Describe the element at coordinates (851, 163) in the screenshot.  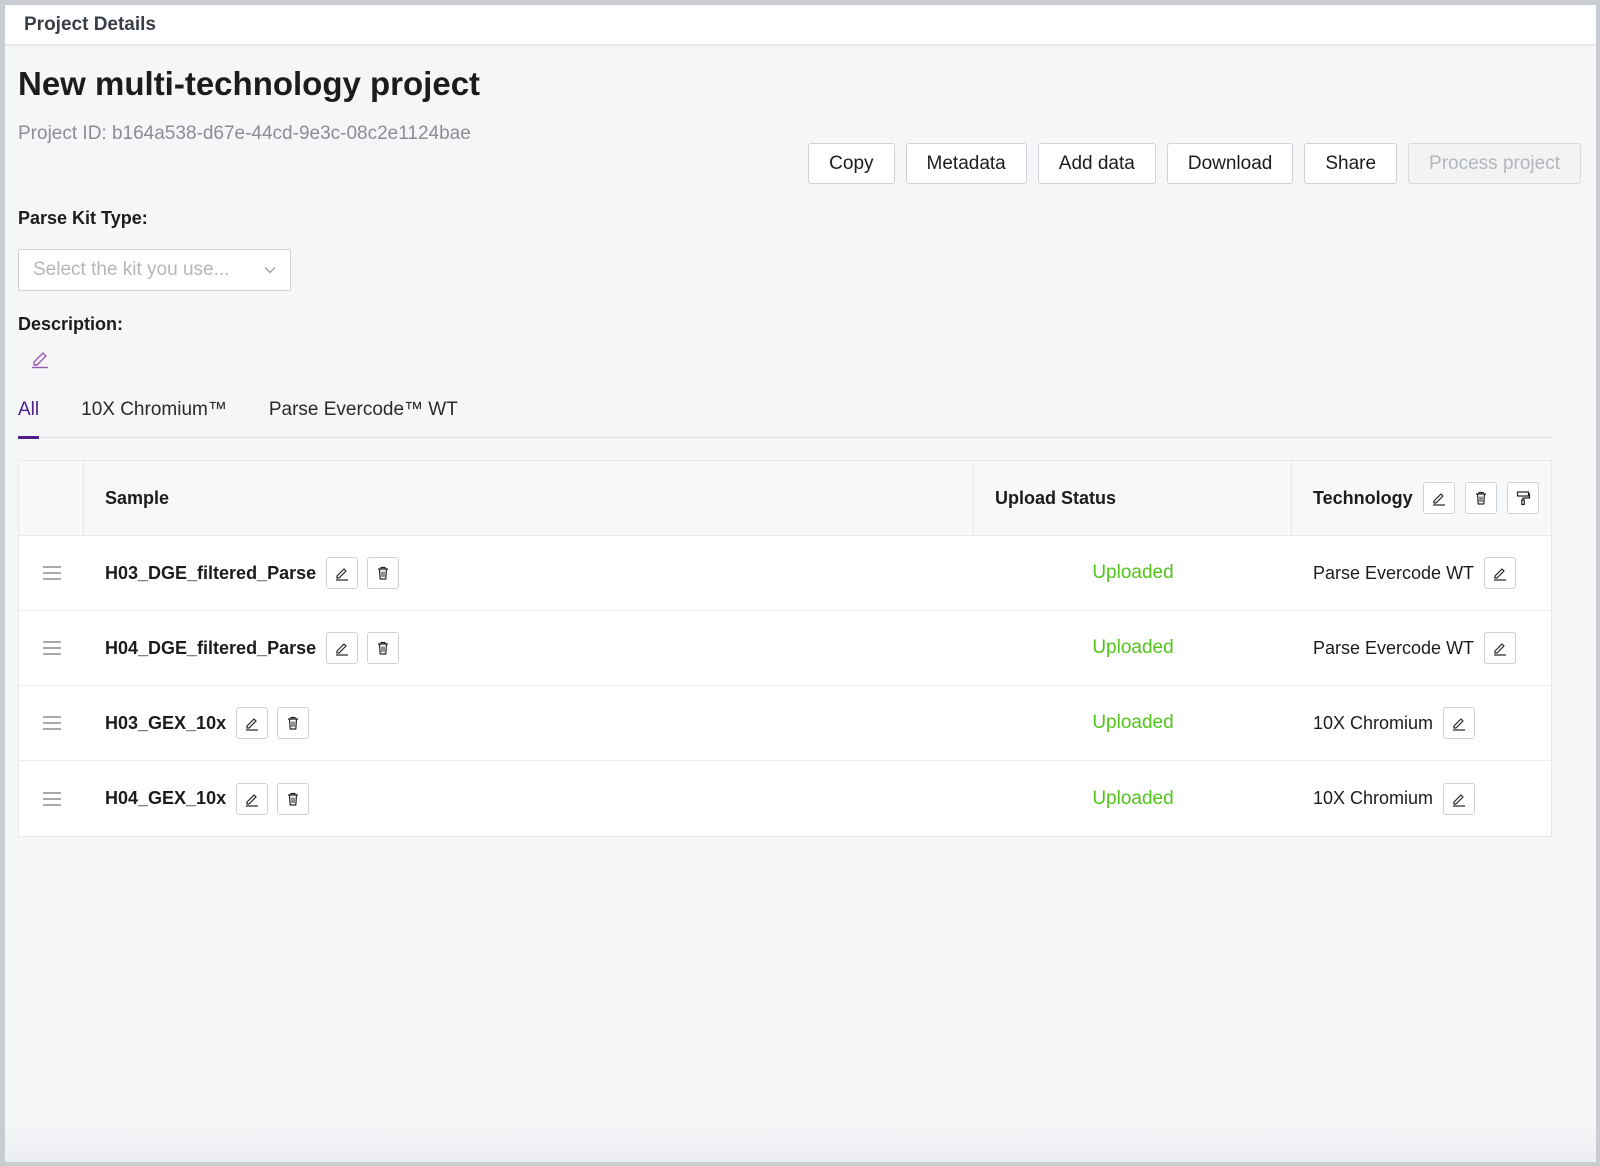
I see `copy-button: Copy` at that location.